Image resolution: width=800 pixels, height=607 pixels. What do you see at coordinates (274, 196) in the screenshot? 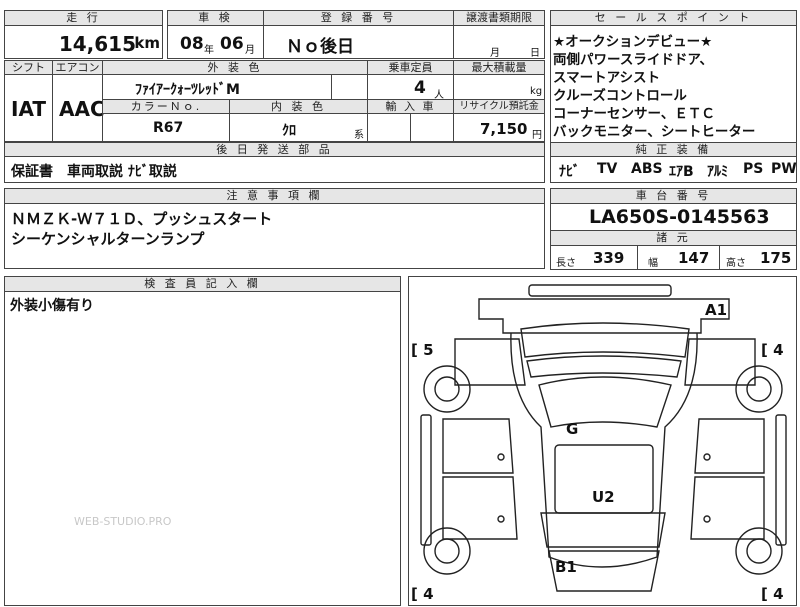
I see `caution-header: 注 意 事 項 欄` at bounding box center [274, 196].